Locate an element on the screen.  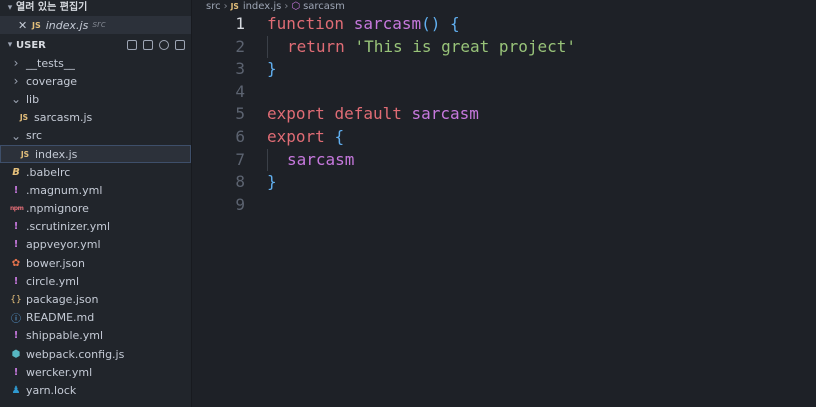
tree-file: ! .scrutinizer.yml is located at coordinates (95, 227).